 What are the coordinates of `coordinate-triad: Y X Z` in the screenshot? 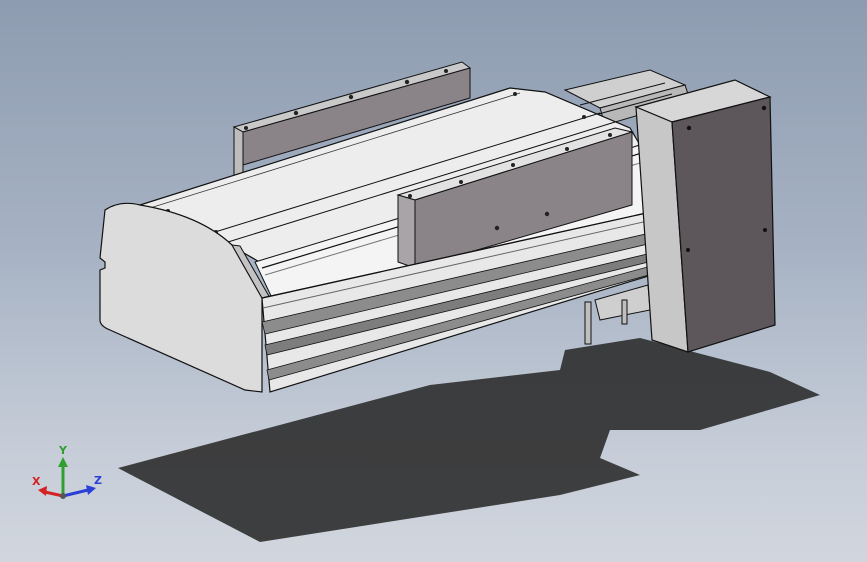 It's located at (68, 475).